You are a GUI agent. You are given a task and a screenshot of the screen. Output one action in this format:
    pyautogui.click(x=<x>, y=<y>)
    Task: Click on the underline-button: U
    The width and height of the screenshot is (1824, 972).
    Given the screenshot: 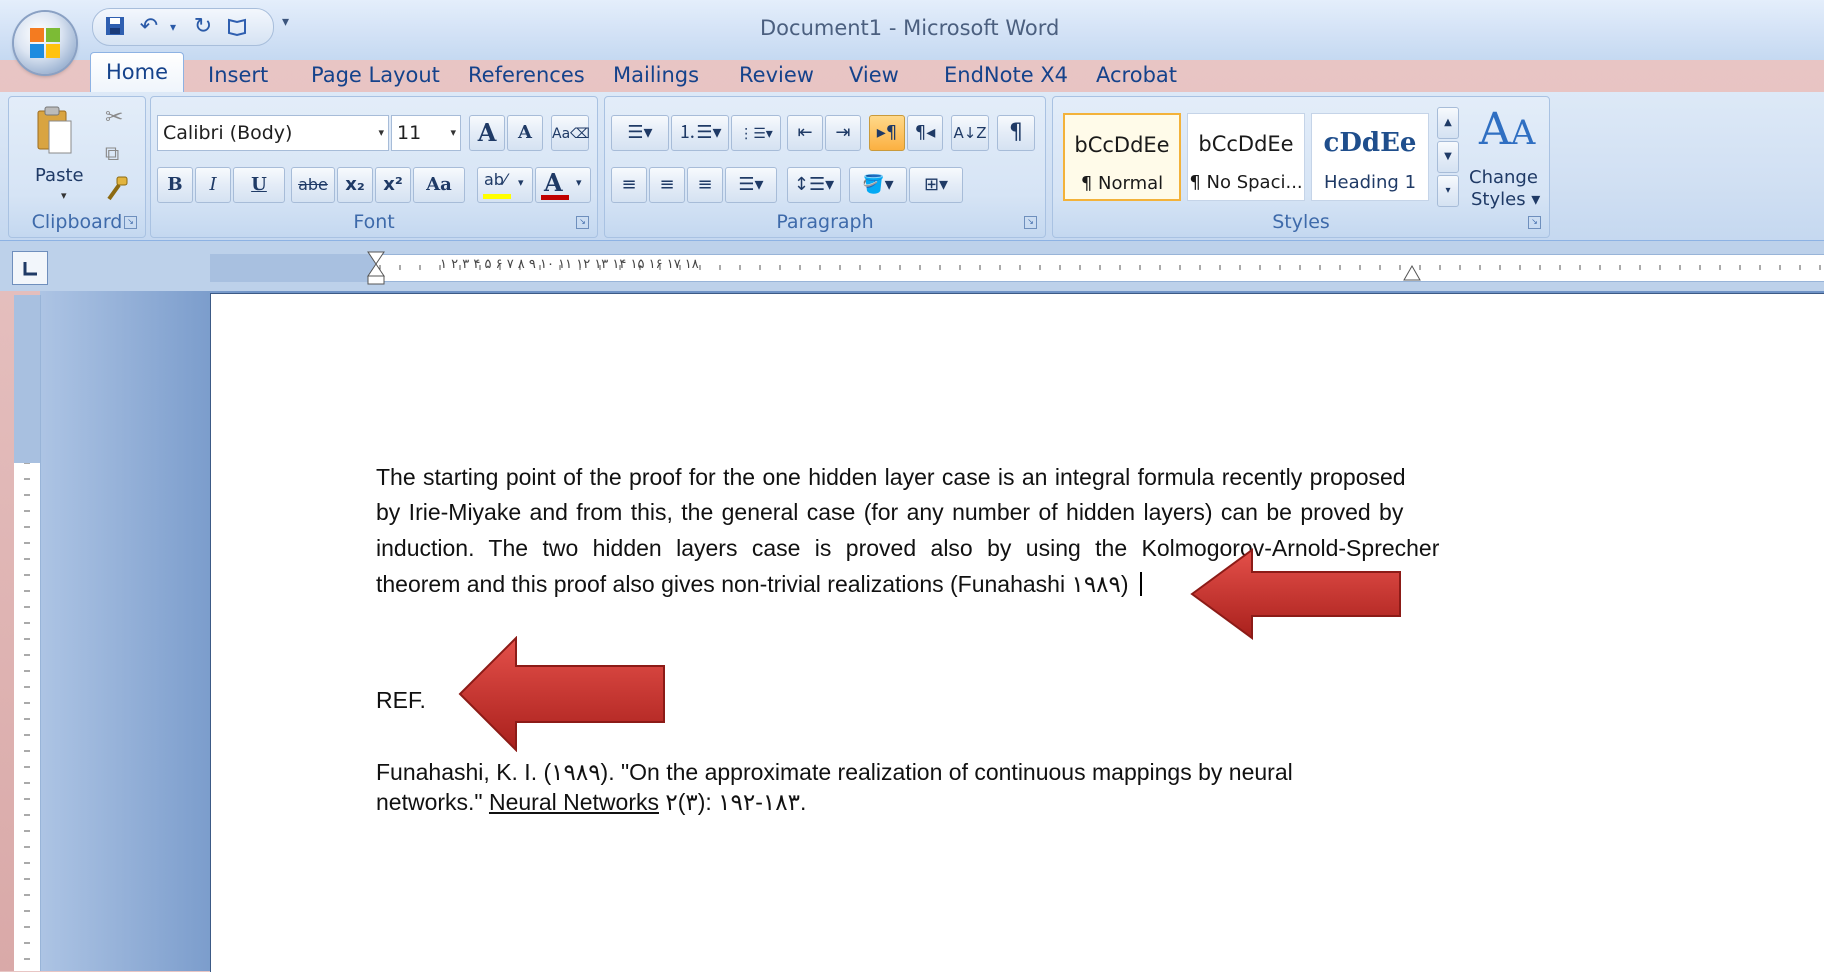 What is the action you would take?
    pyautogui.click(x=259, y=185)
    